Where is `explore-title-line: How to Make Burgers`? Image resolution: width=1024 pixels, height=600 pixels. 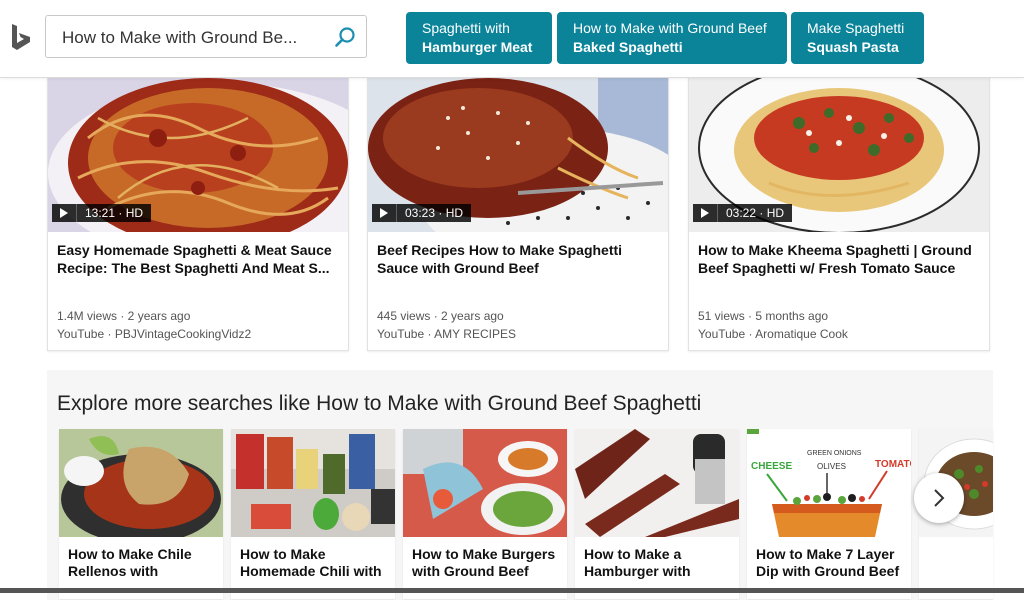 explore-title-line: How to Make Burgers is located at coordinates (484, 554).